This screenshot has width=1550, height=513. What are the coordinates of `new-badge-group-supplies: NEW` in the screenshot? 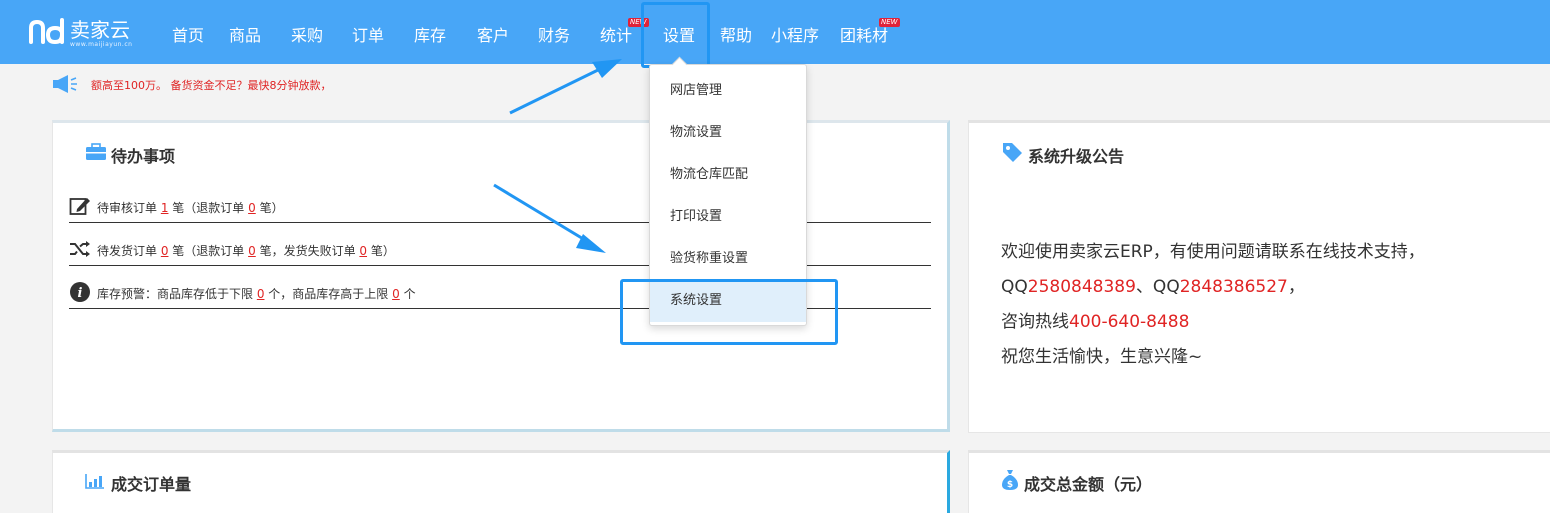 It's located at (889, 22).